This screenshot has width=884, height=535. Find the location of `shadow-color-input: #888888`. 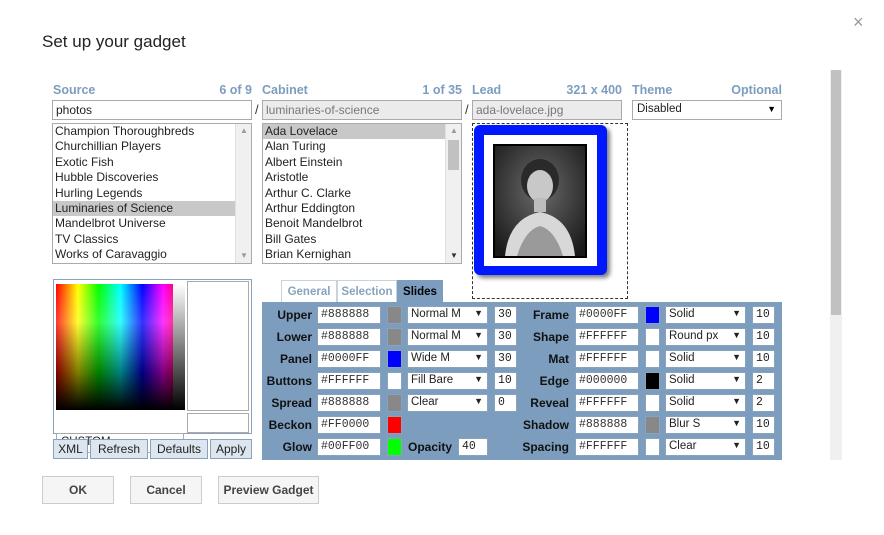

shadow-color-input: #888888 is located at coordinates (607, 425).